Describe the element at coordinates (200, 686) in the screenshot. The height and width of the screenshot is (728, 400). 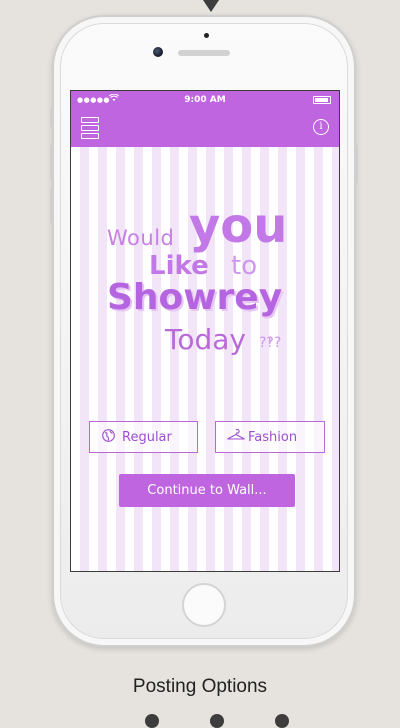
I see `posting-options-caption: Posting Options` at that location.